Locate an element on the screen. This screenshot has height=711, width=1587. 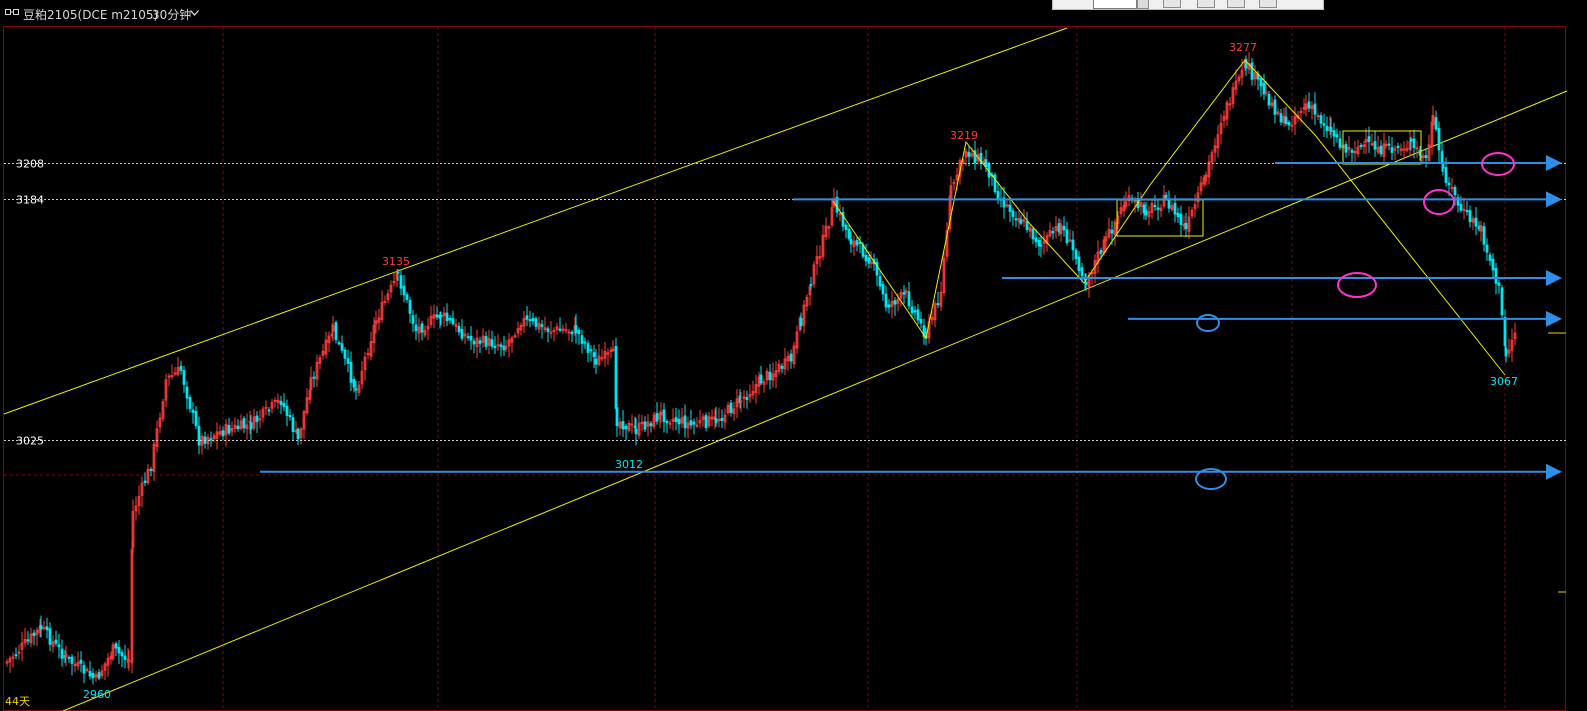
pivot-label: 3067 is located at coordinates (1504, 381).